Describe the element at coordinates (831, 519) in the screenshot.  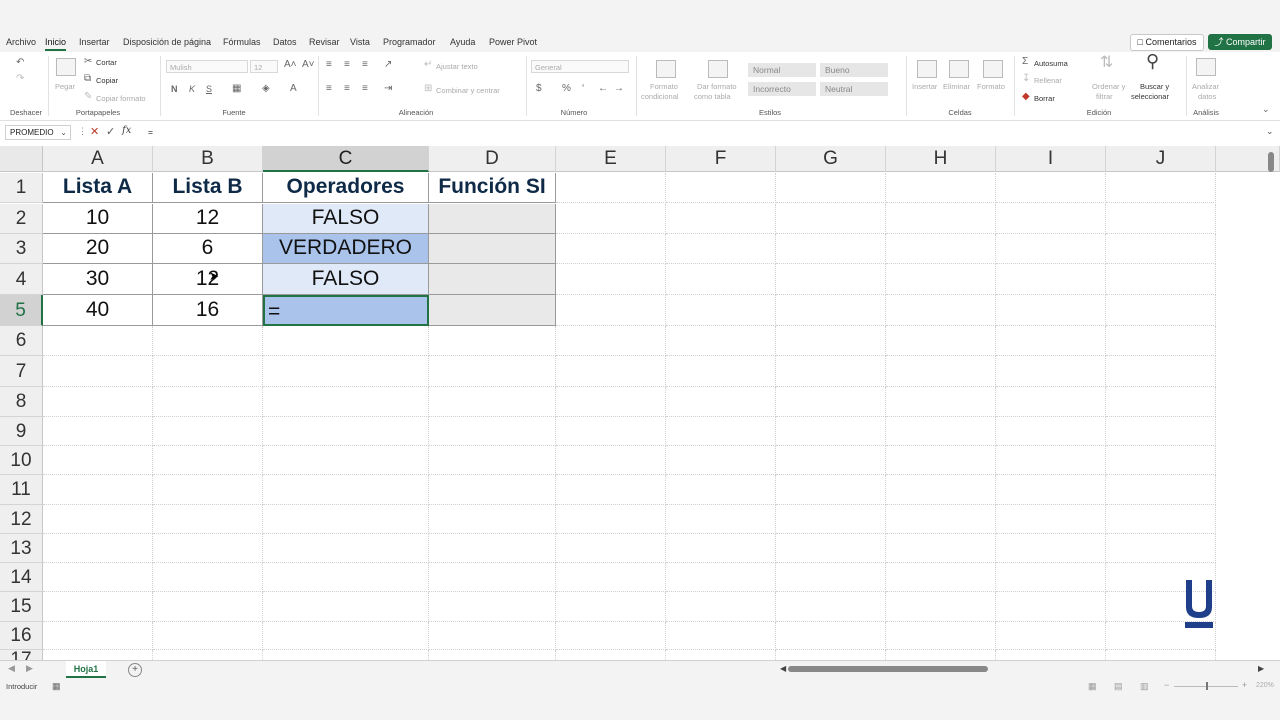
I see `cell-g12` at that location.